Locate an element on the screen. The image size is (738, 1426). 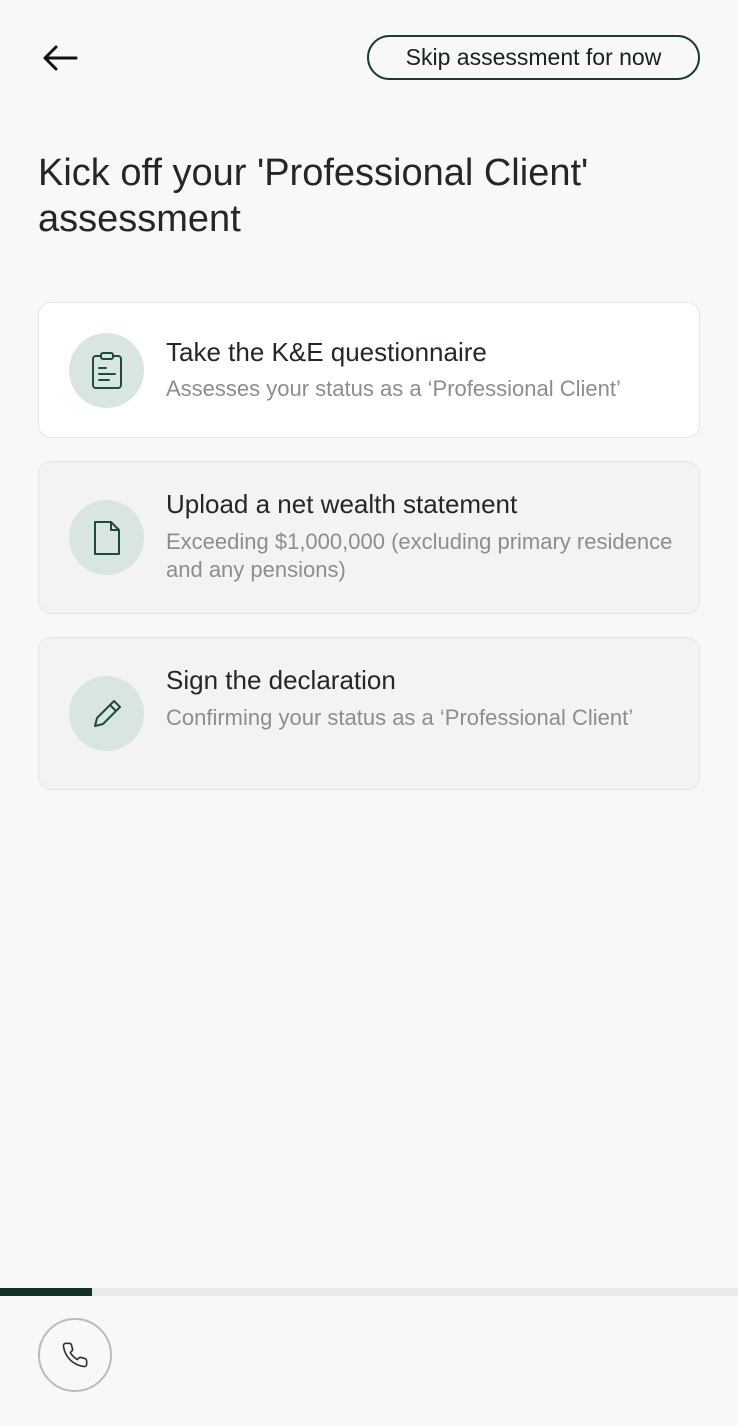
back-button is located at coordinates (60, 58).